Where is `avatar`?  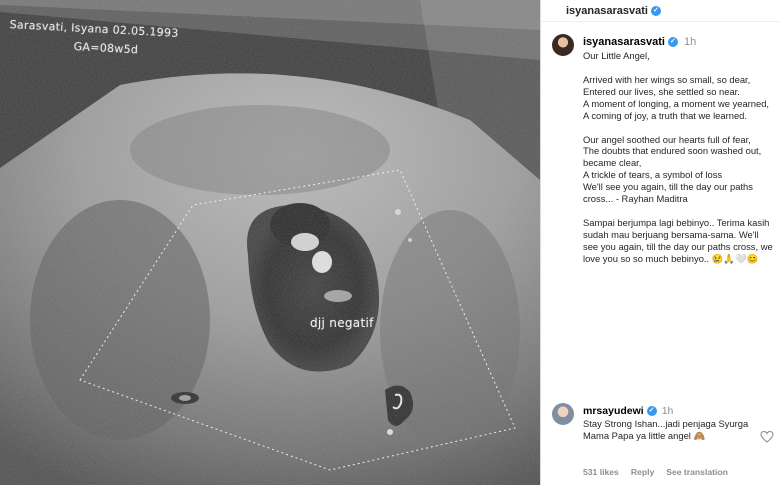 avatar is located at coordinates (563, 45).